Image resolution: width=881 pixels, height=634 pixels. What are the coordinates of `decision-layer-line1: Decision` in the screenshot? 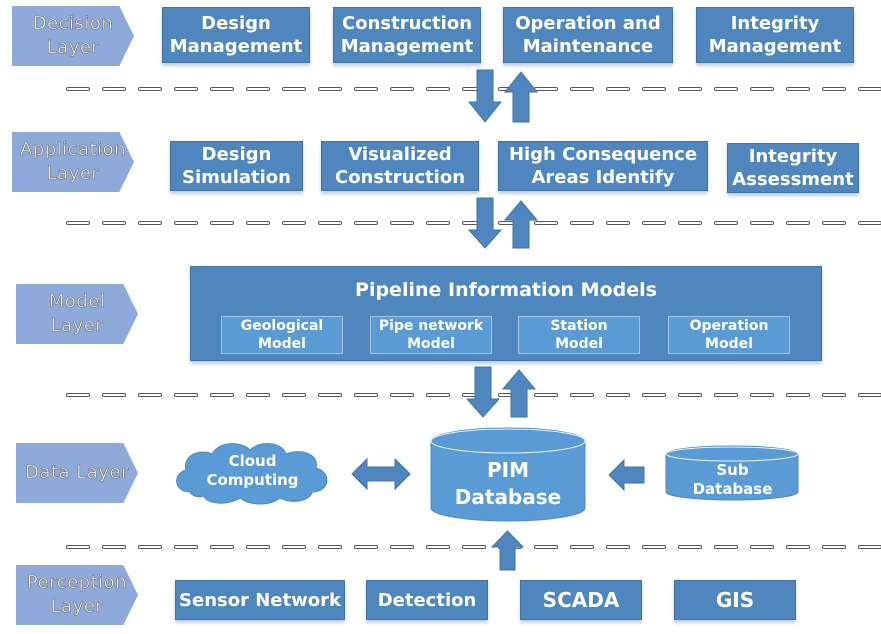 It's located at (73, 24).